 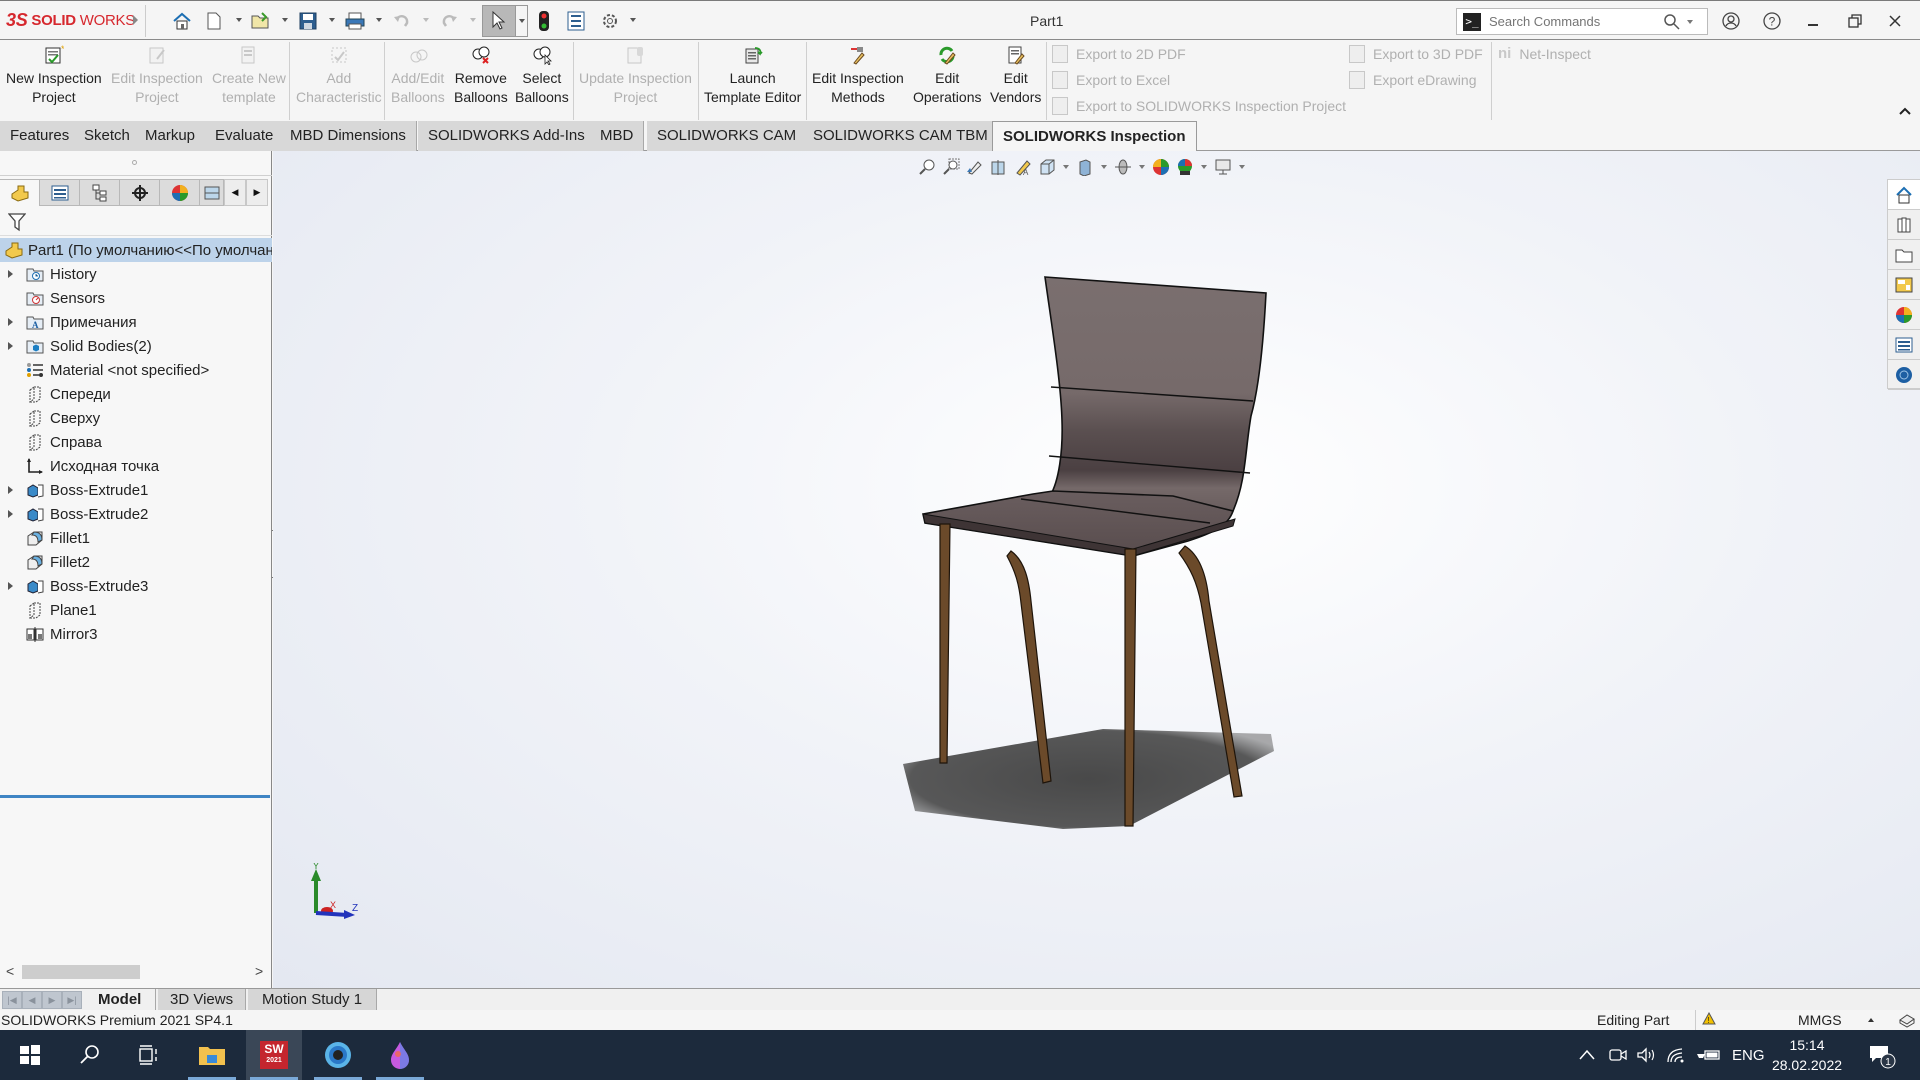 I want to click on undo-dropdown-icon, so click(x=426, y=20).